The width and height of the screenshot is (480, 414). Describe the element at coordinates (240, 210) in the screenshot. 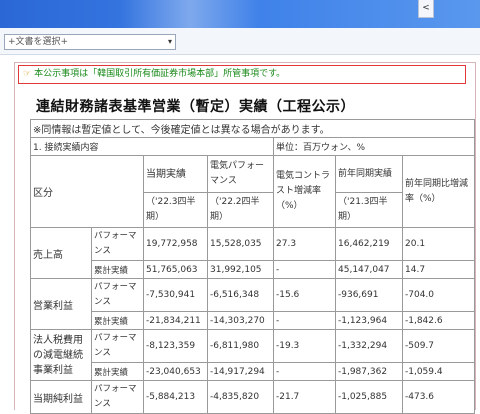

I see `header-prev-quarter-period: （'22.2四半期）` at that location.